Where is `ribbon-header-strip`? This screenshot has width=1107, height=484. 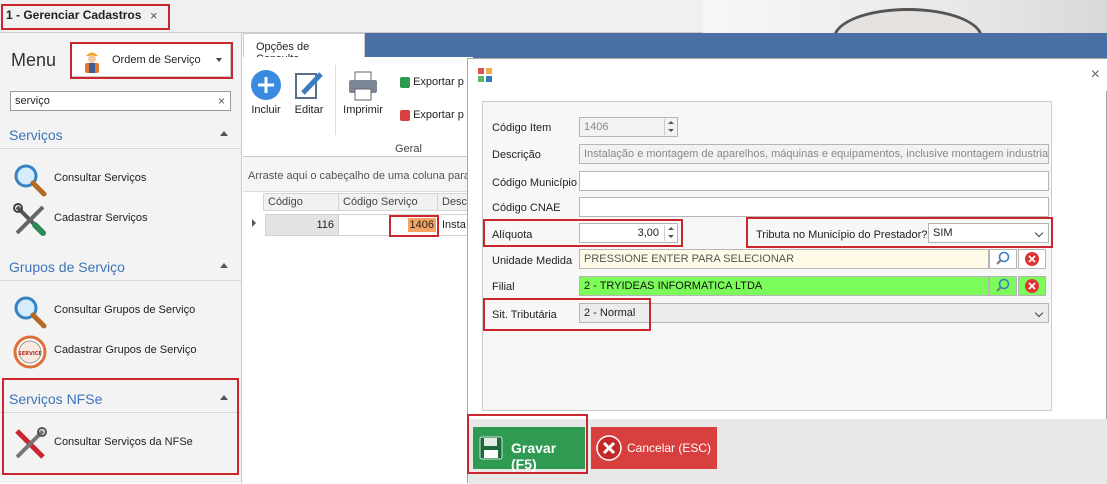
ribbon-header-strip is located at coordinates (736, 45).